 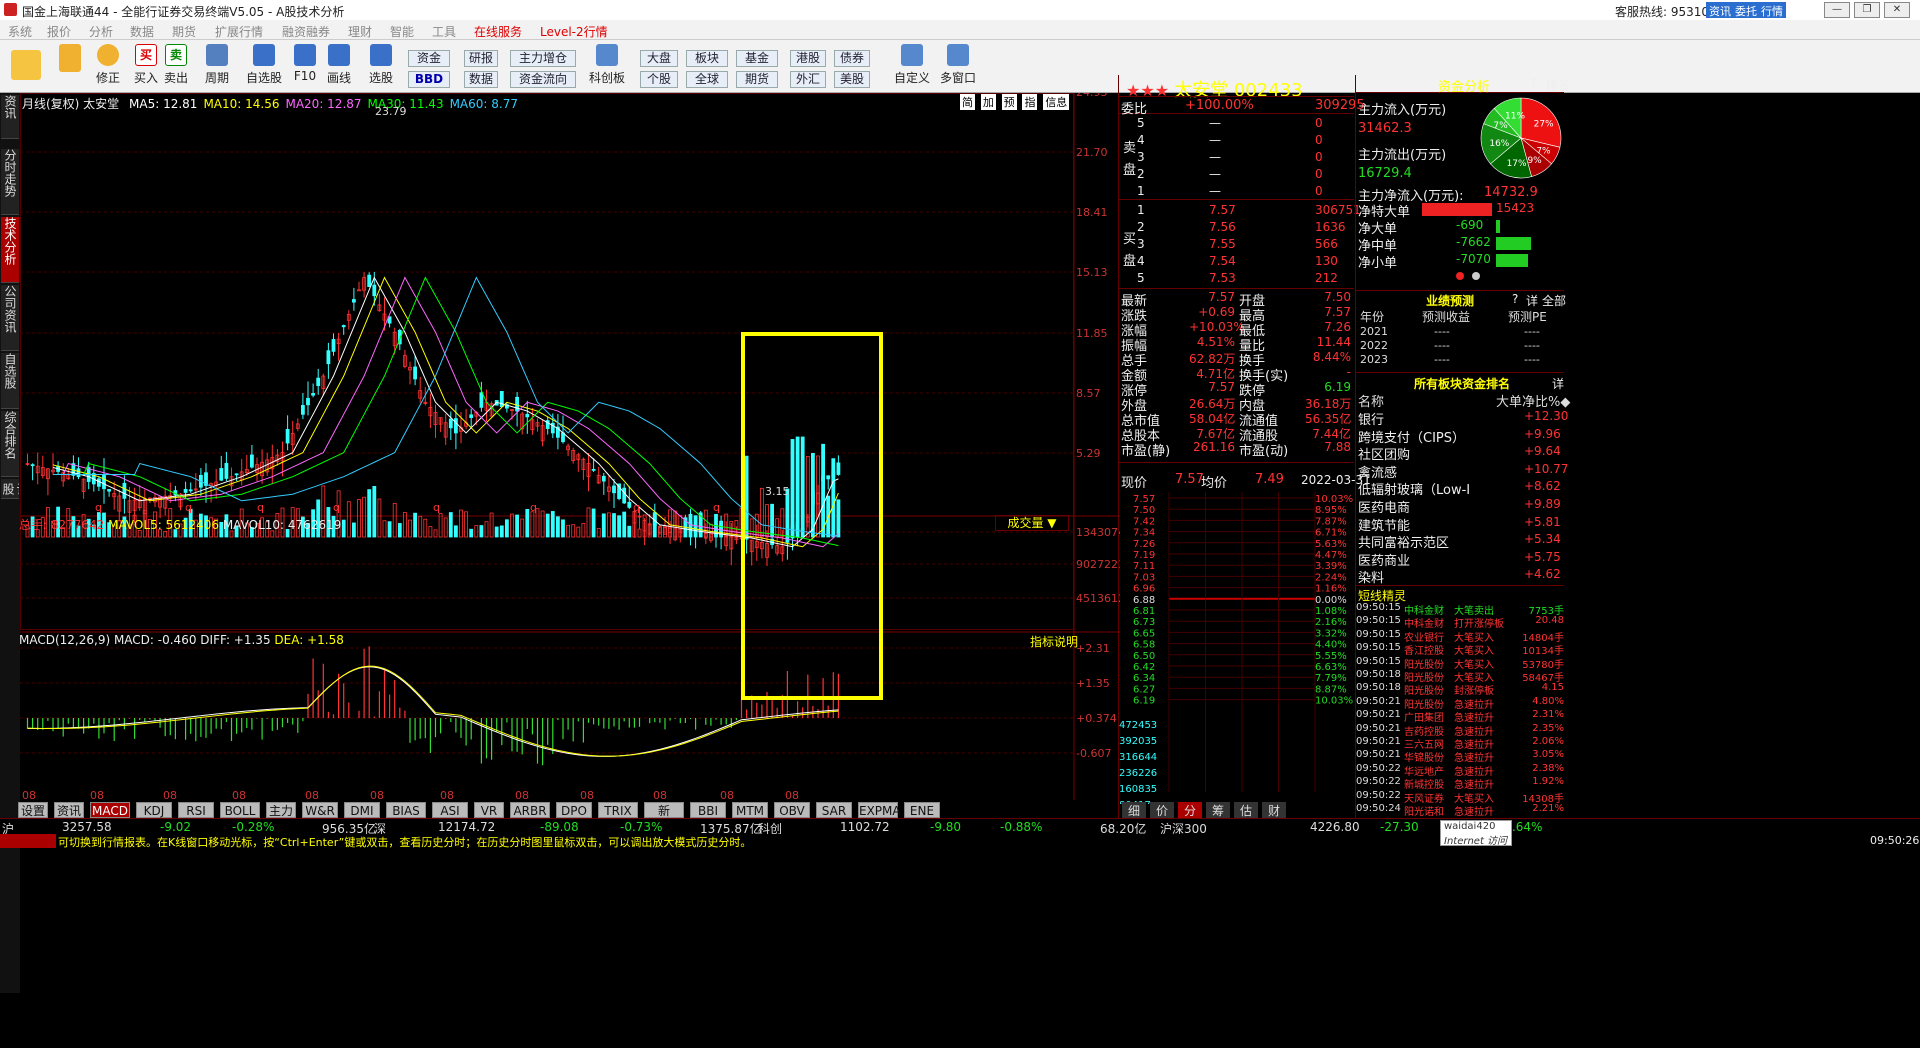 What do you see at coordinates (757, 79) in the screenshot?
I see `futures-dropdown: 期货` at bounding box center [757, 79].